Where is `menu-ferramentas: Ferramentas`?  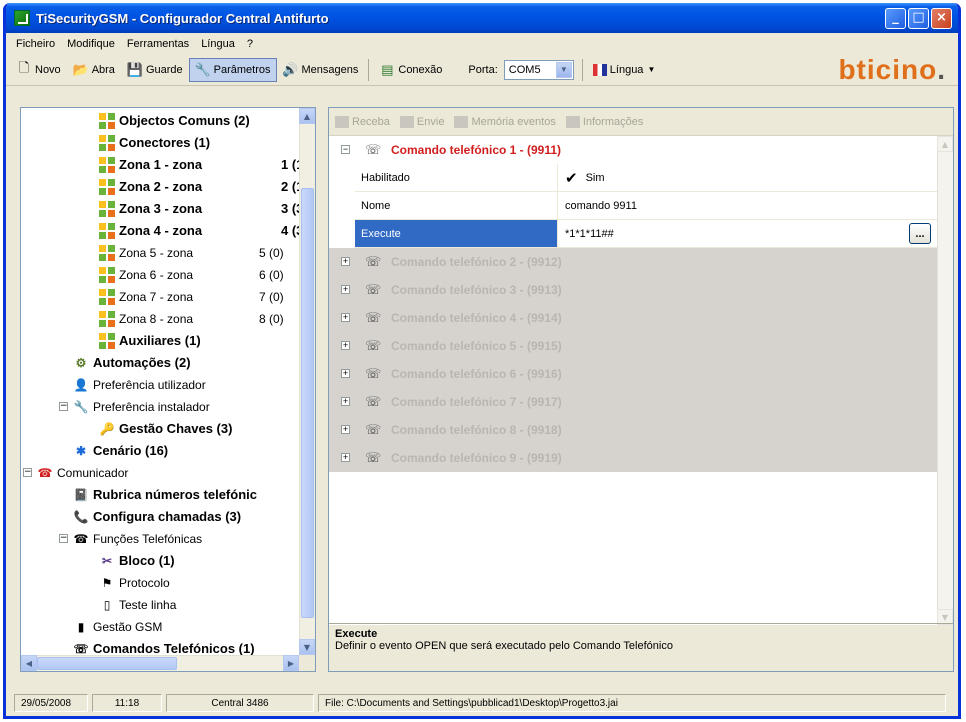
menu-ferramentas: Ferramentas is located at coordinates (158, 44).